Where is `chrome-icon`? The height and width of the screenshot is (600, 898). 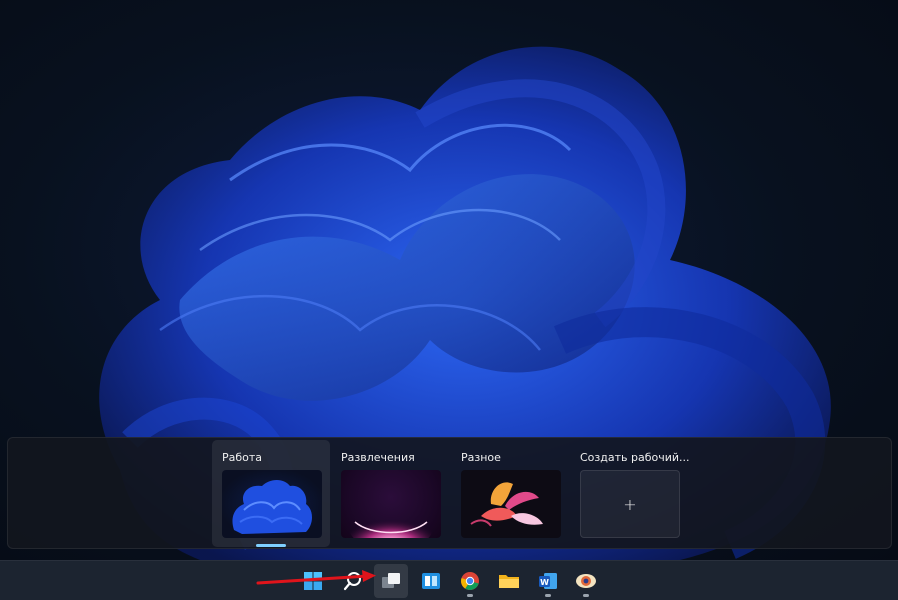
chrome-icon is located at coordinates (470, 581).